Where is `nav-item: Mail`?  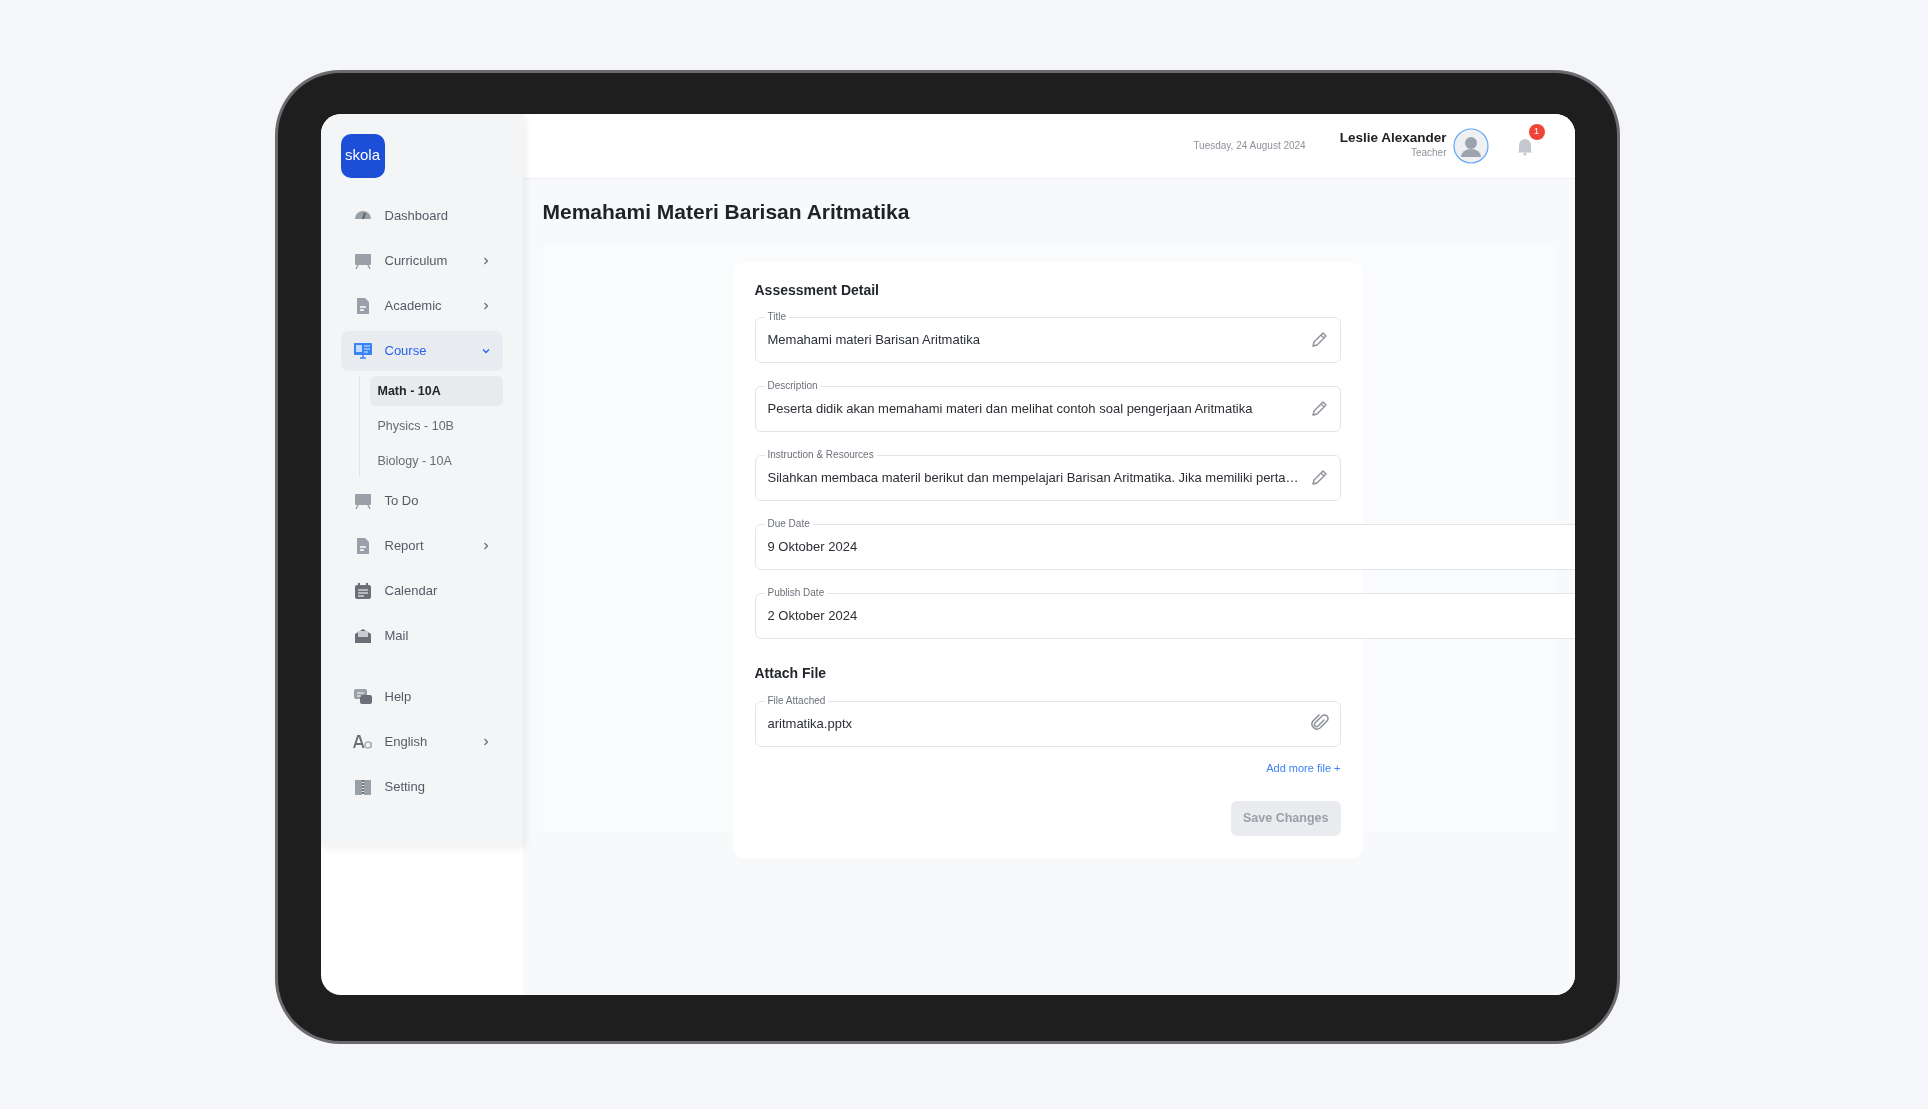 nav-item: Mail is located at coordinates (421, 635).